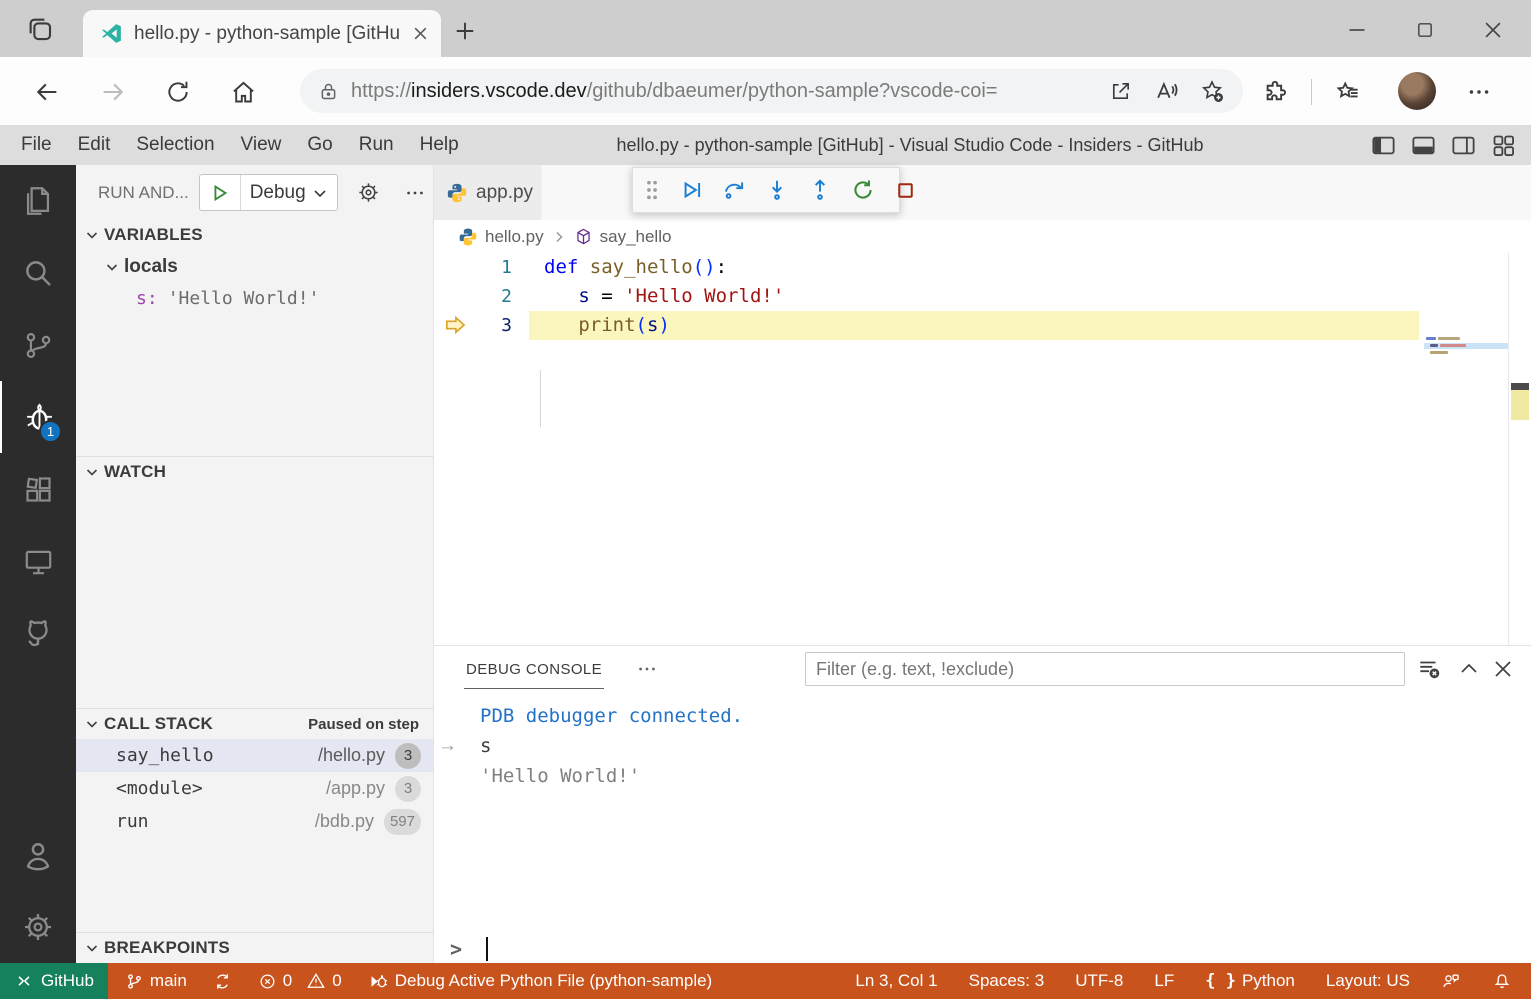 The height and width of the screenshot is (999, 1531). I want to click on remote-indicator: GitHub, so click(54, 981).